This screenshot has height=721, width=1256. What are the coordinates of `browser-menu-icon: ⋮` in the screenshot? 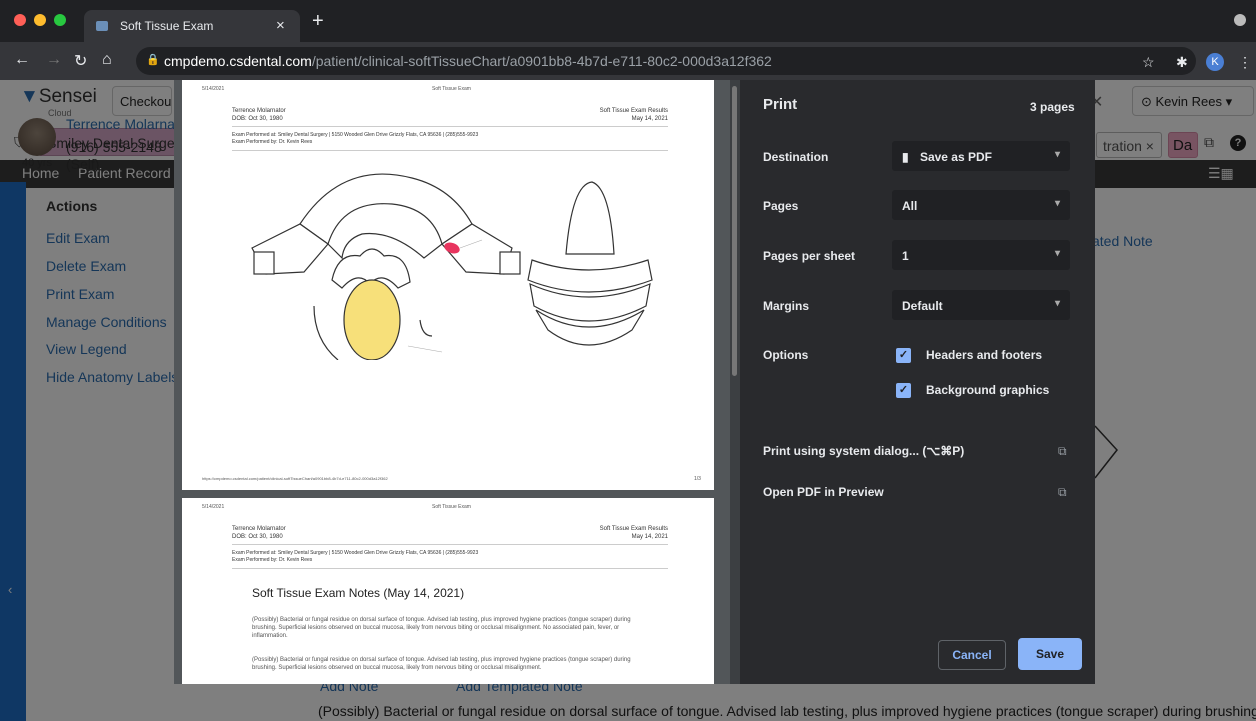 It's located at (1245, 62).